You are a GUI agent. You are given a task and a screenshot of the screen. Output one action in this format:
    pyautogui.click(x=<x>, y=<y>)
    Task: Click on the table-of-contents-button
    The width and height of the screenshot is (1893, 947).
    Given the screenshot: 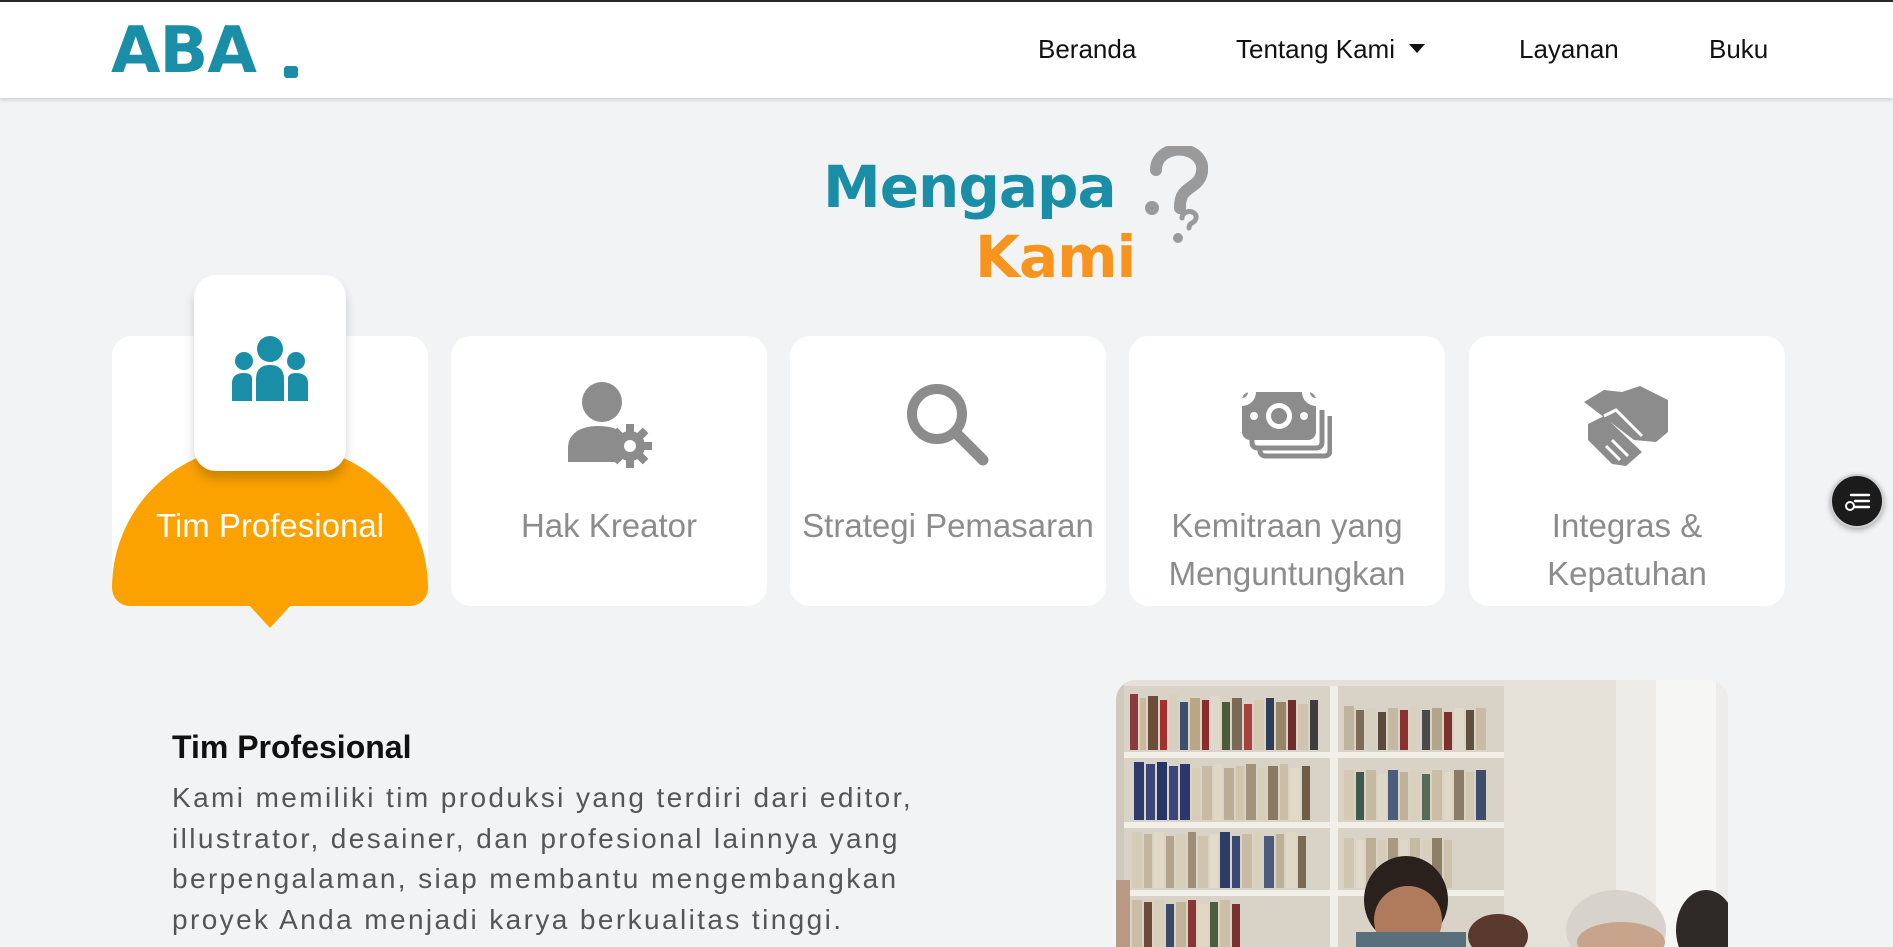 What is the action you would take?
    pyautogui.click(x=1857, y=501)
    